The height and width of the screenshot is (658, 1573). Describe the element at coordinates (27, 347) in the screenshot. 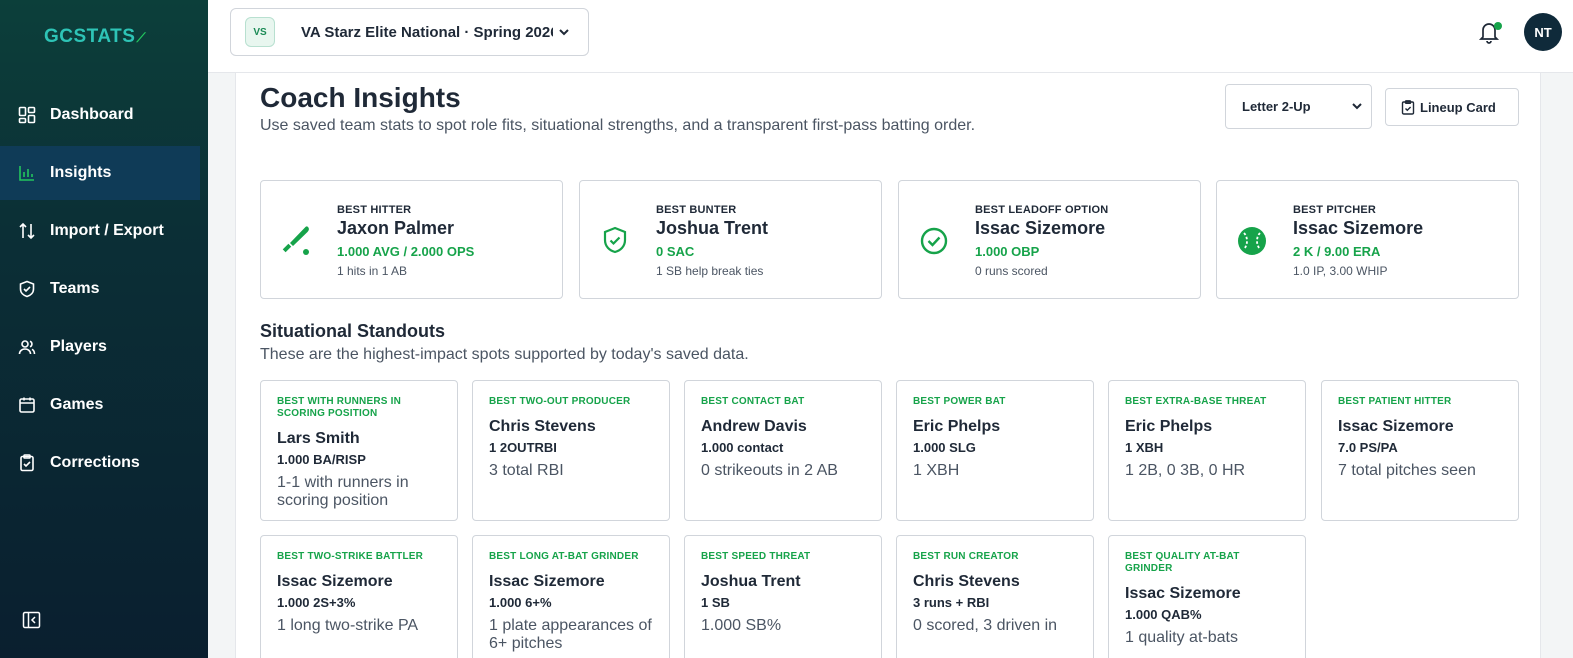

I see `users-icon` at that location.